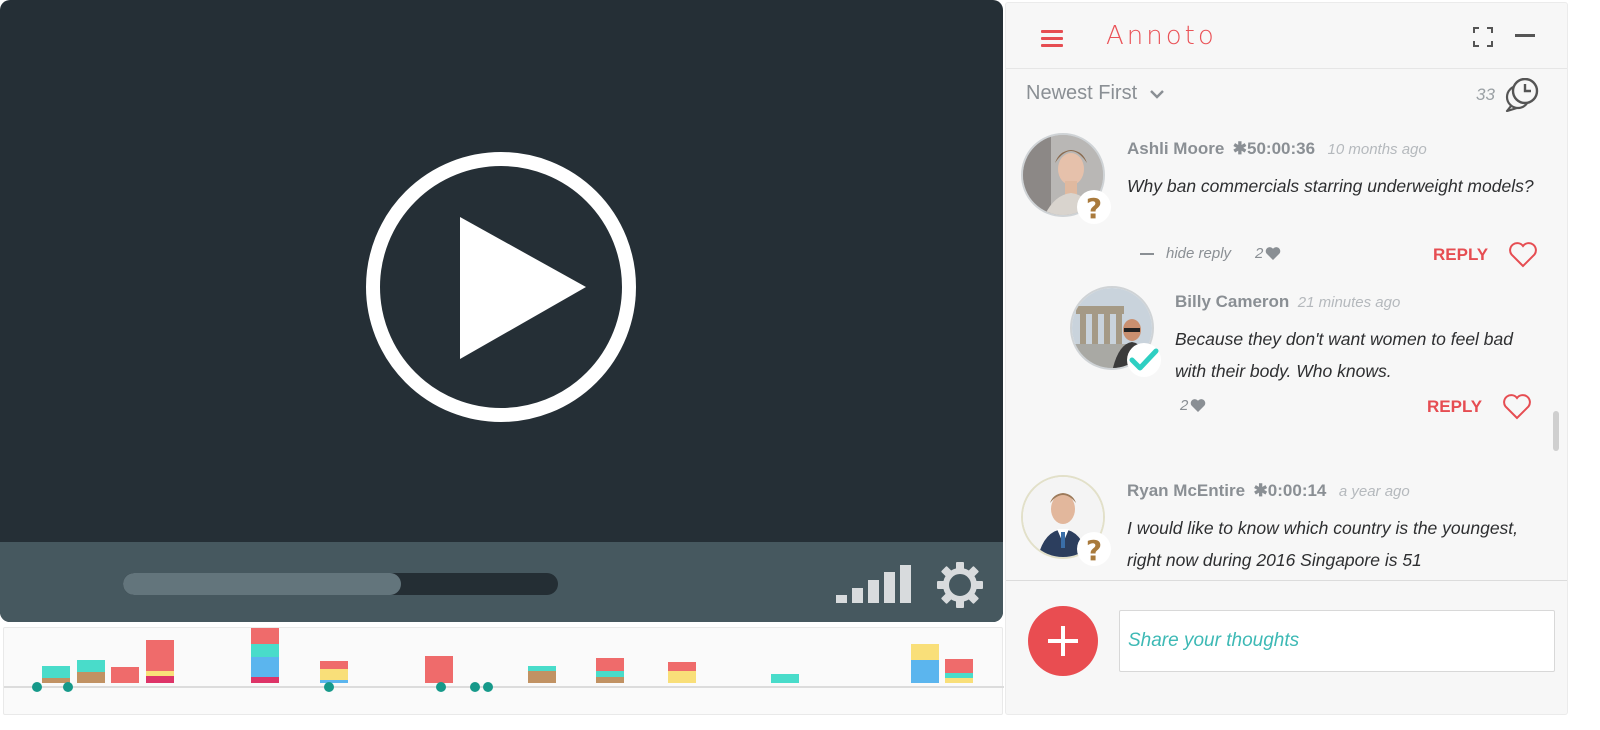 The image size is (1600, 730). Describe the element at coordinates (1556, 351) in the screenshot. I see `scrollbar` at that location.